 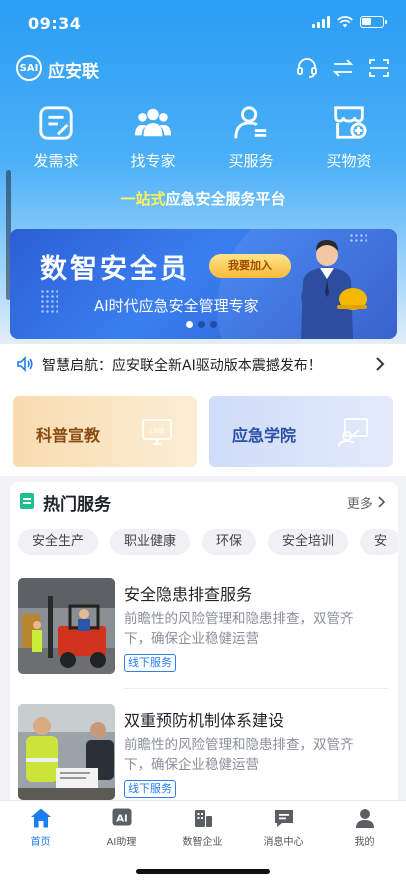 I want to click on service-title: 安全隐患排查服务, so click(x=188, y=594).